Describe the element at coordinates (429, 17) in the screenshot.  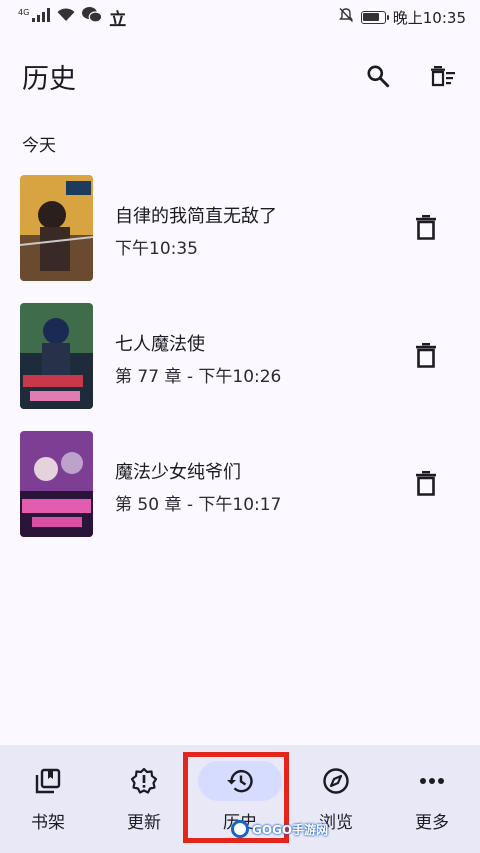
I see `clock: 晚上10:35` at that location.